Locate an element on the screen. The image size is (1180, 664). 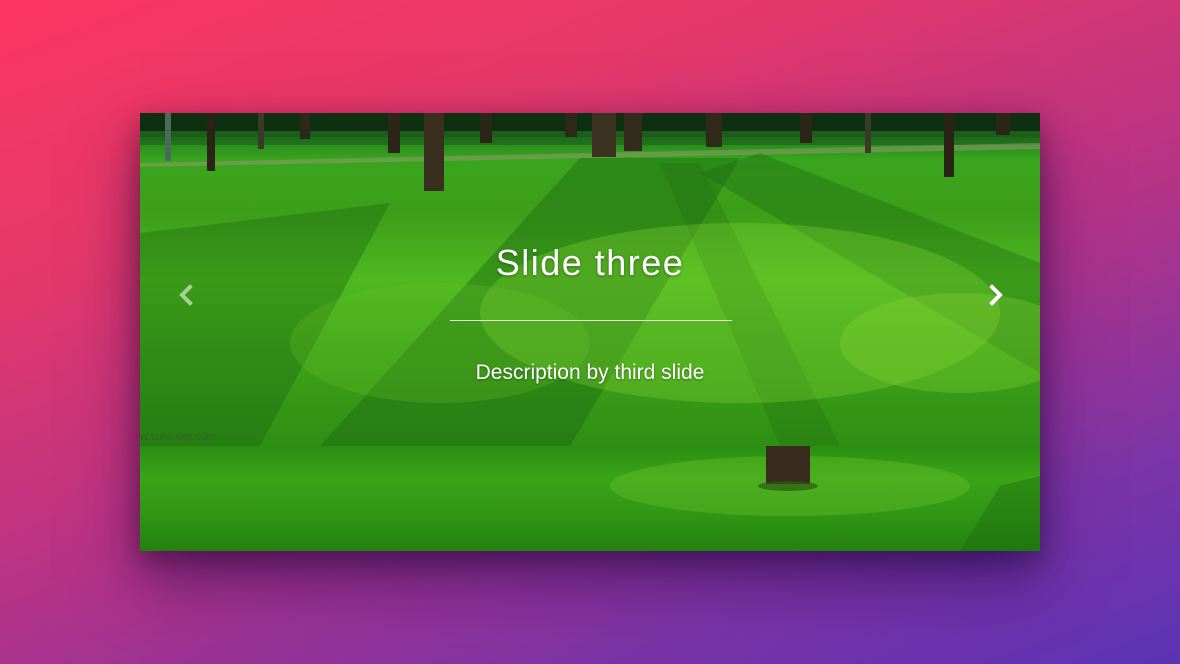
chevron-right-icon is located at coordinates (996, 295).